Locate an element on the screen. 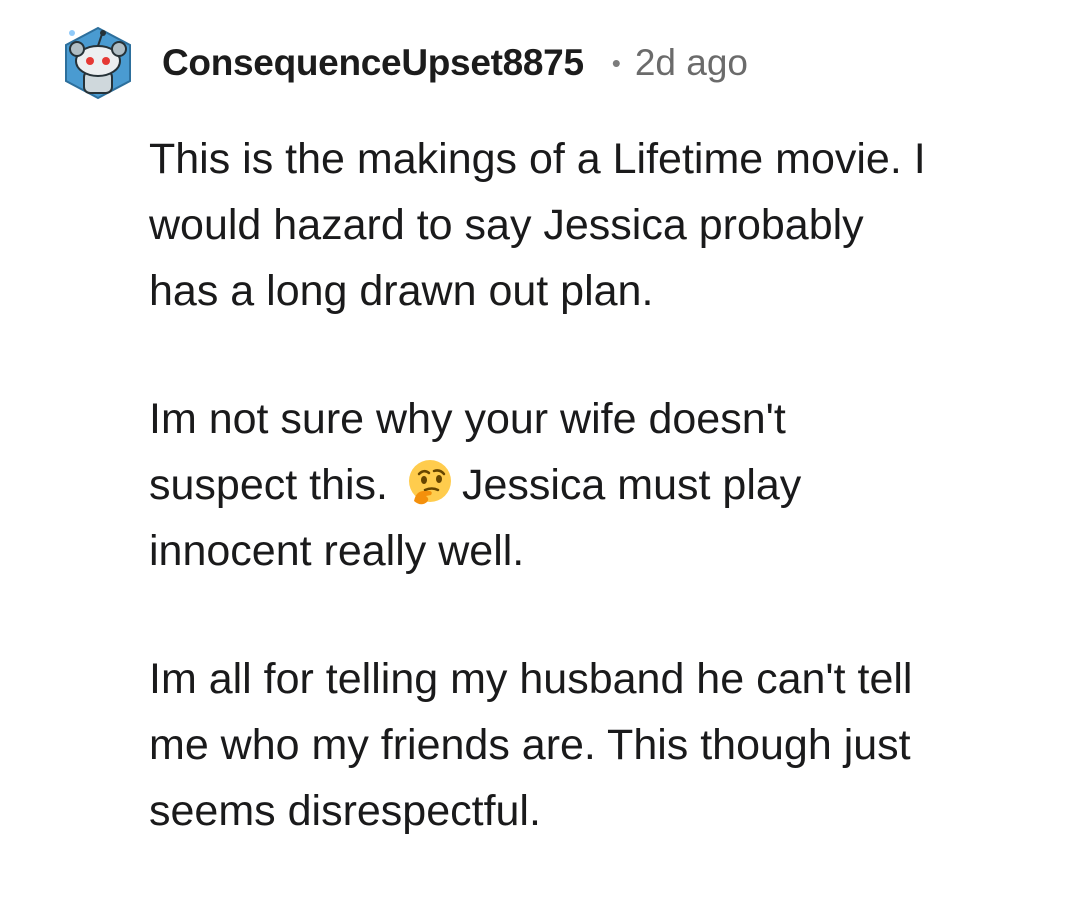 The image size is (1079, 906). username-link: ConsequenceUpset8875 is located at coordinates (373, 63).